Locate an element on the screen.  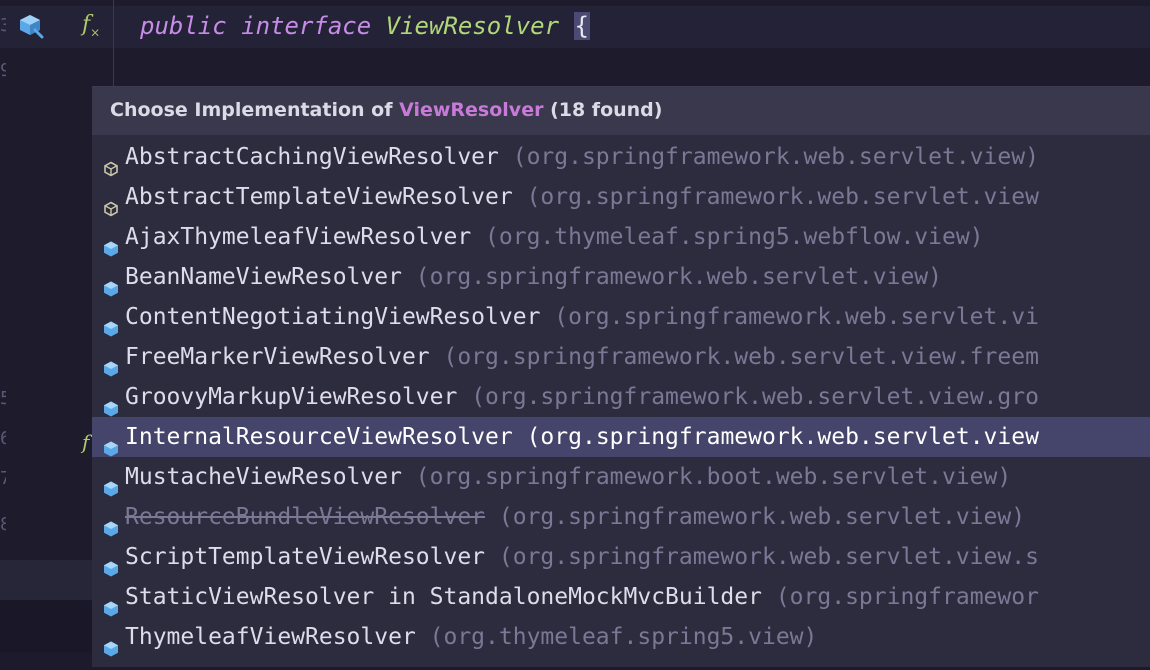
implementation-class-name: AbstractTemplateViewResolver is located at coordinates (319, 197).